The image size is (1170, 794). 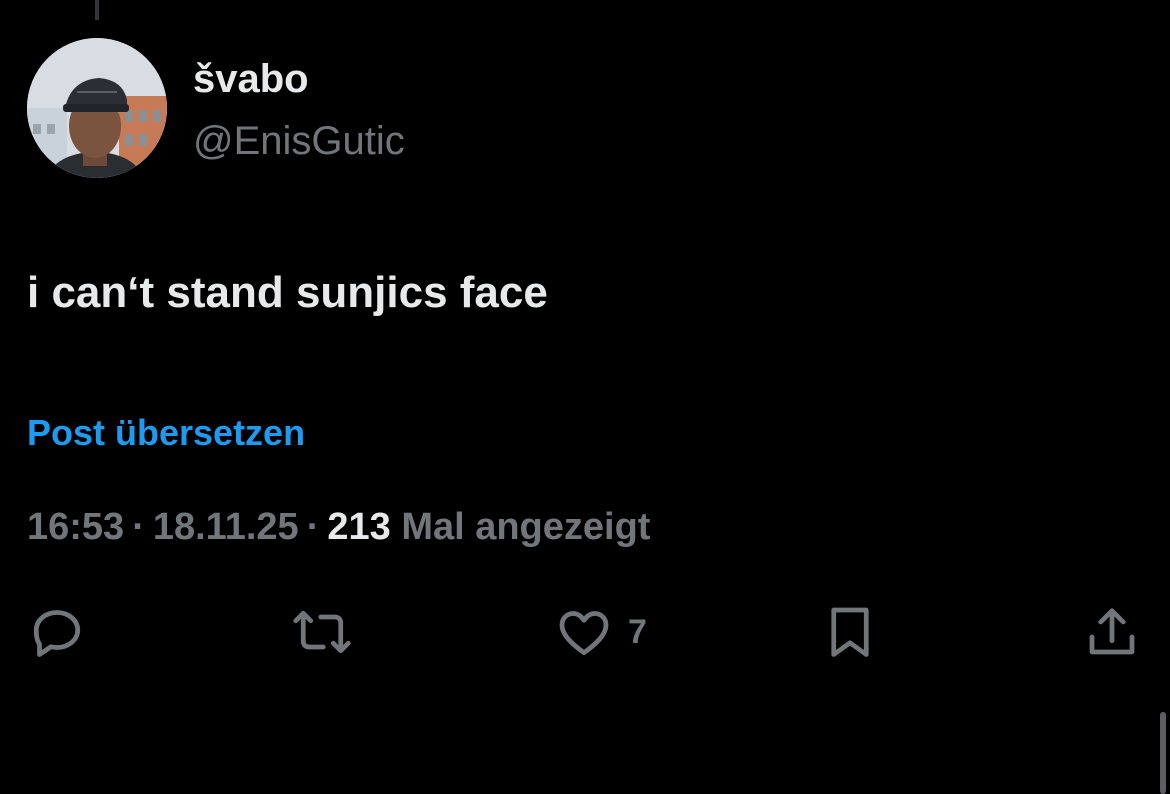 I want to click on avatar, so click(x=97, y=108).